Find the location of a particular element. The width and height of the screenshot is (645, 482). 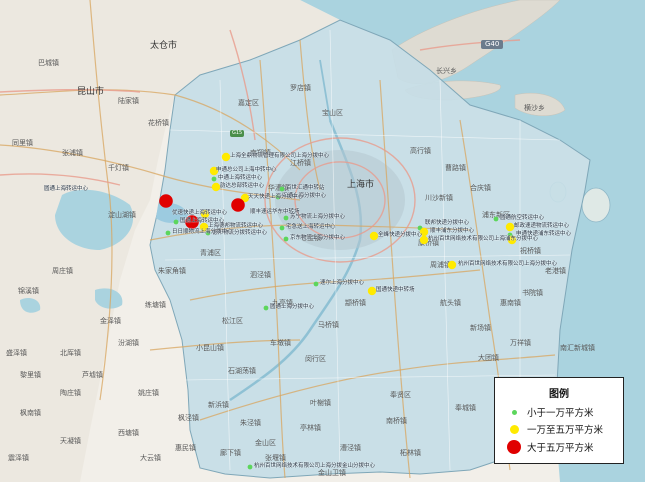

legend-label-medium: 一万至五万平方米 is located at coordinates (565, 430).